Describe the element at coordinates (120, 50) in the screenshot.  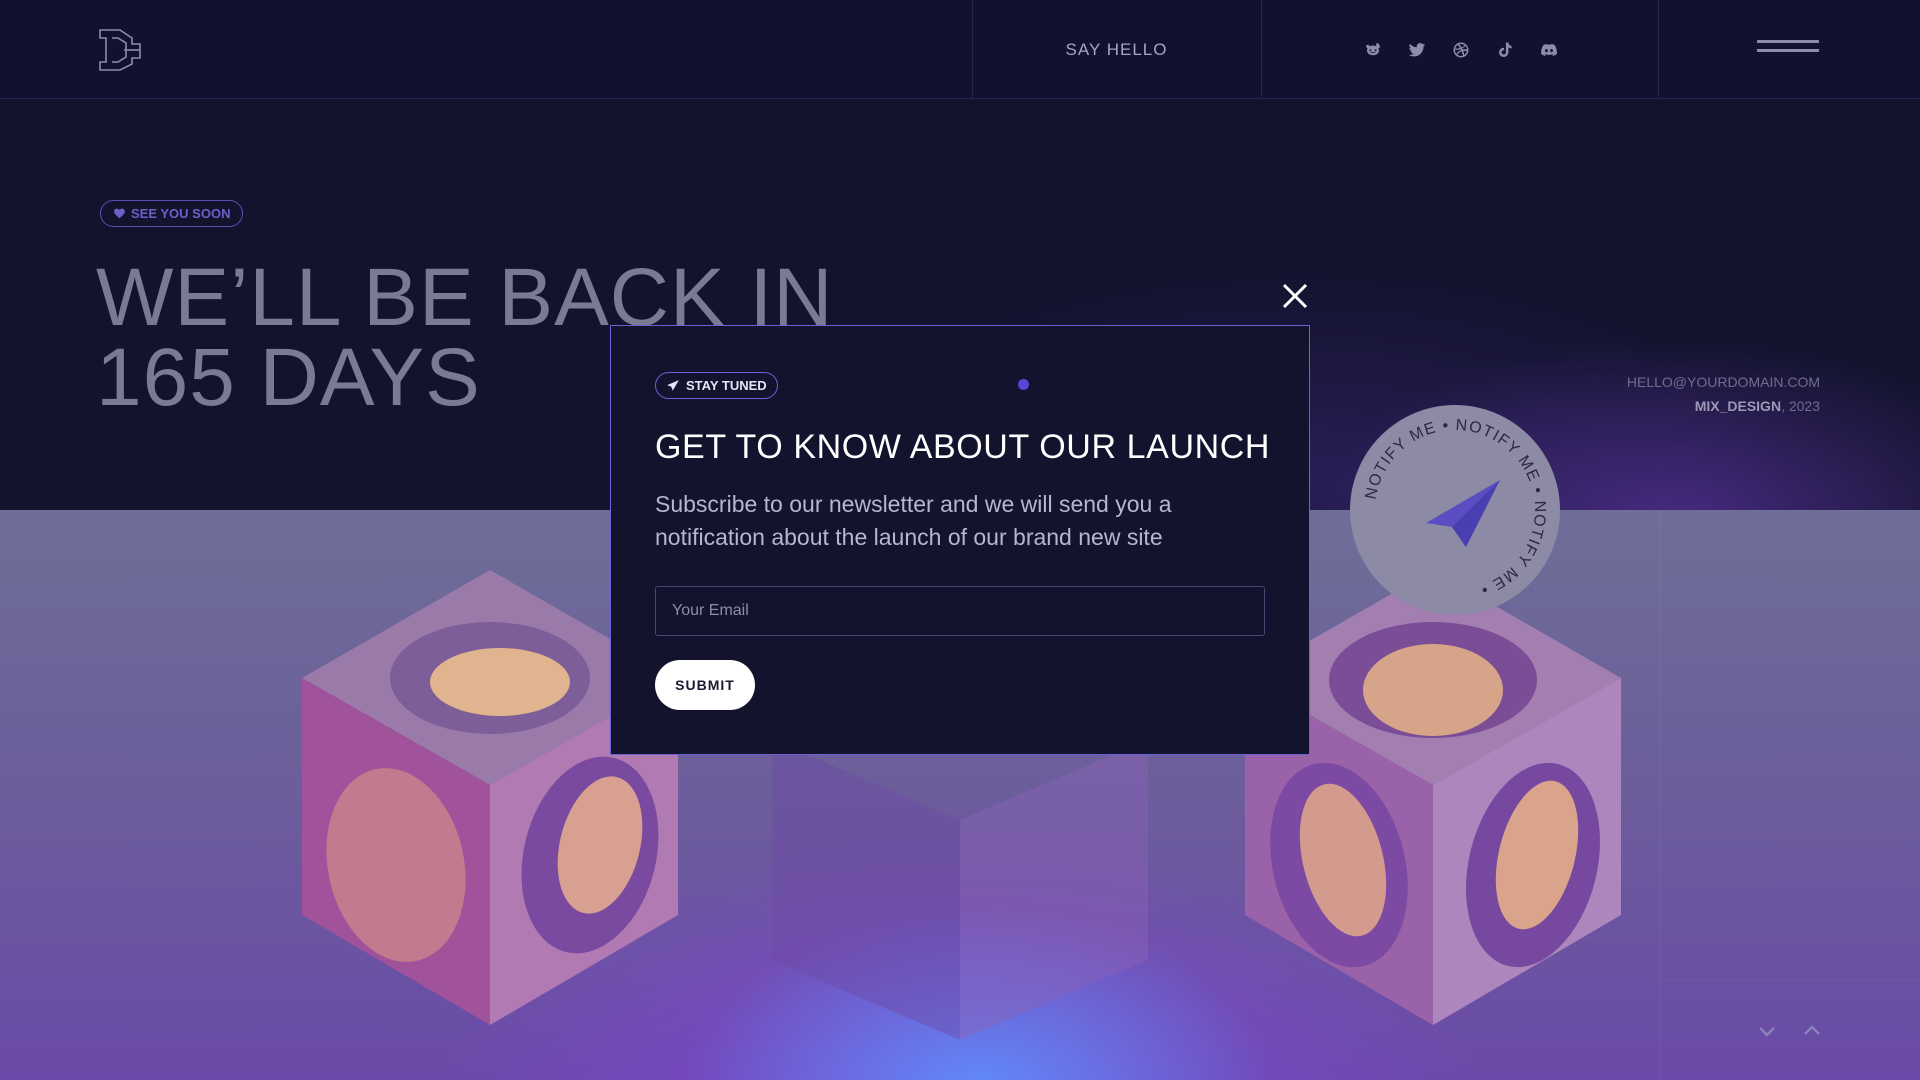
I see `logo-icon` at that location.